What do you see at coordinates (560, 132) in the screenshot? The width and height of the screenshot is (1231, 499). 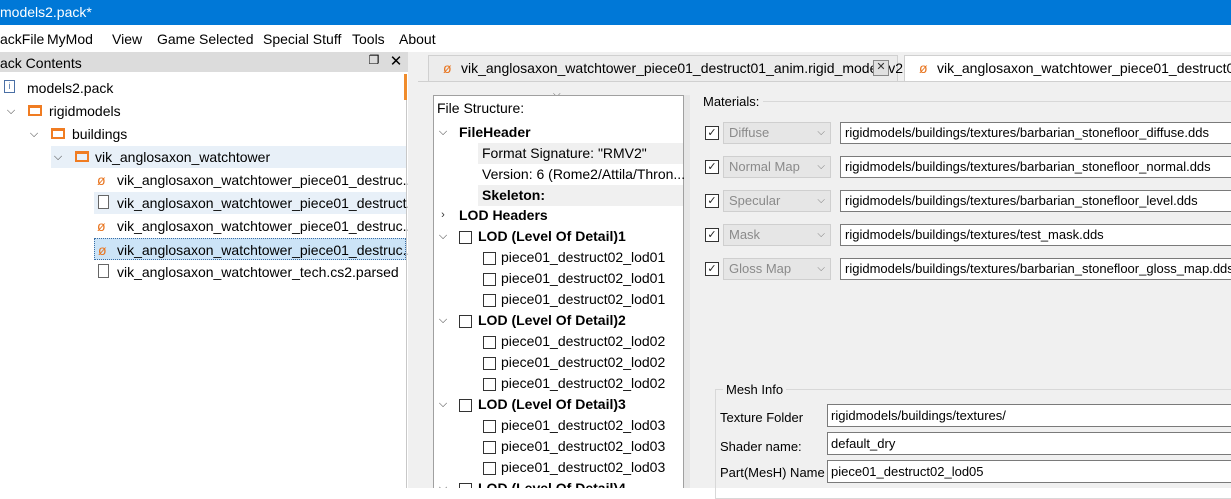 I see `fs-row-fileheader: ⌵ FileHeader` at bounding box center [560, 132].